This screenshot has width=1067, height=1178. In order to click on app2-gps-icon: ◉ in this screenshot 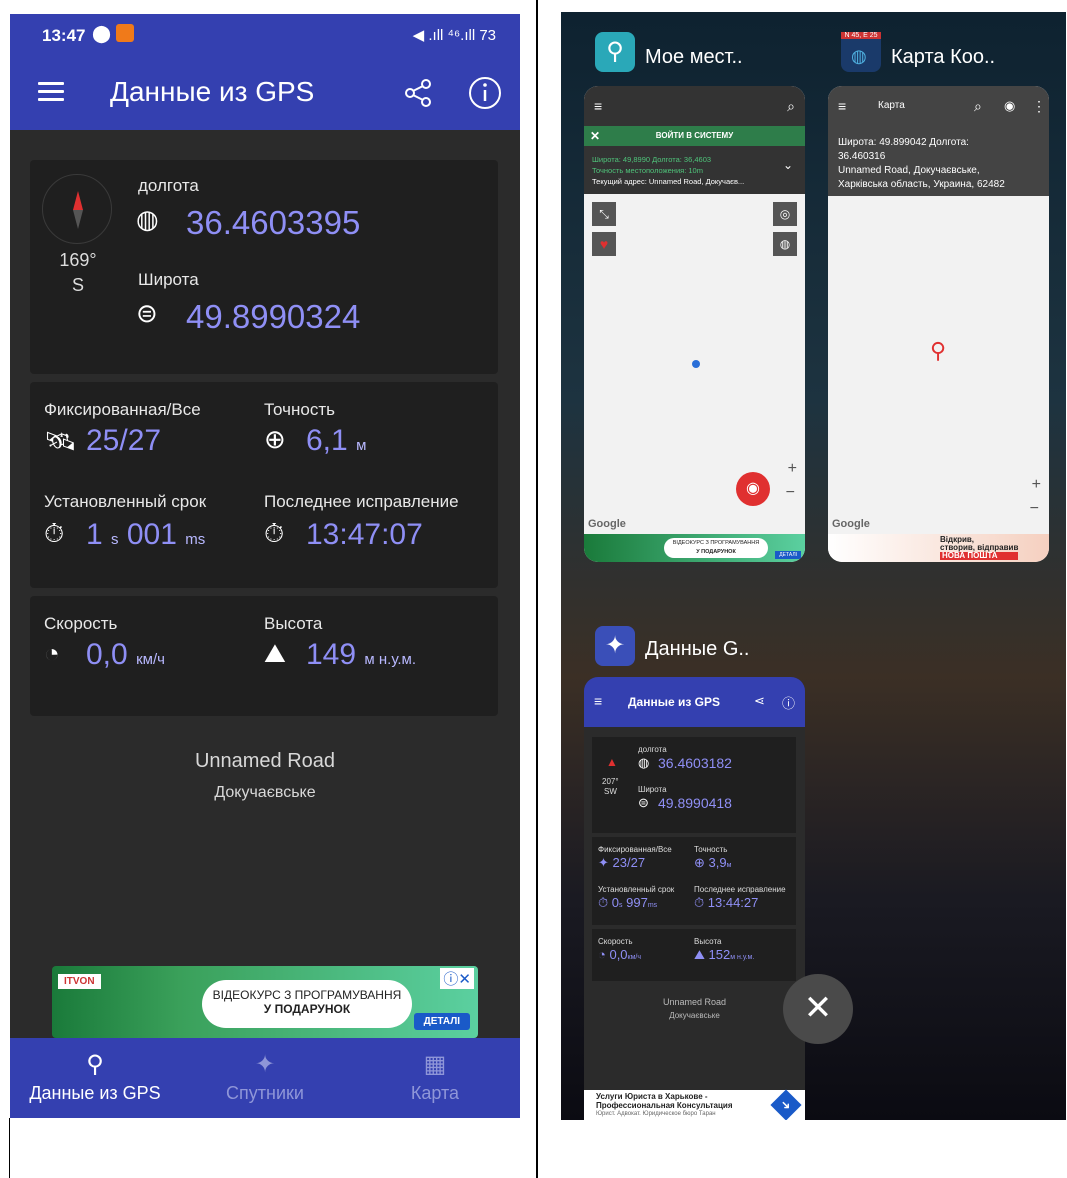, I will do `click(1009, 106)`.